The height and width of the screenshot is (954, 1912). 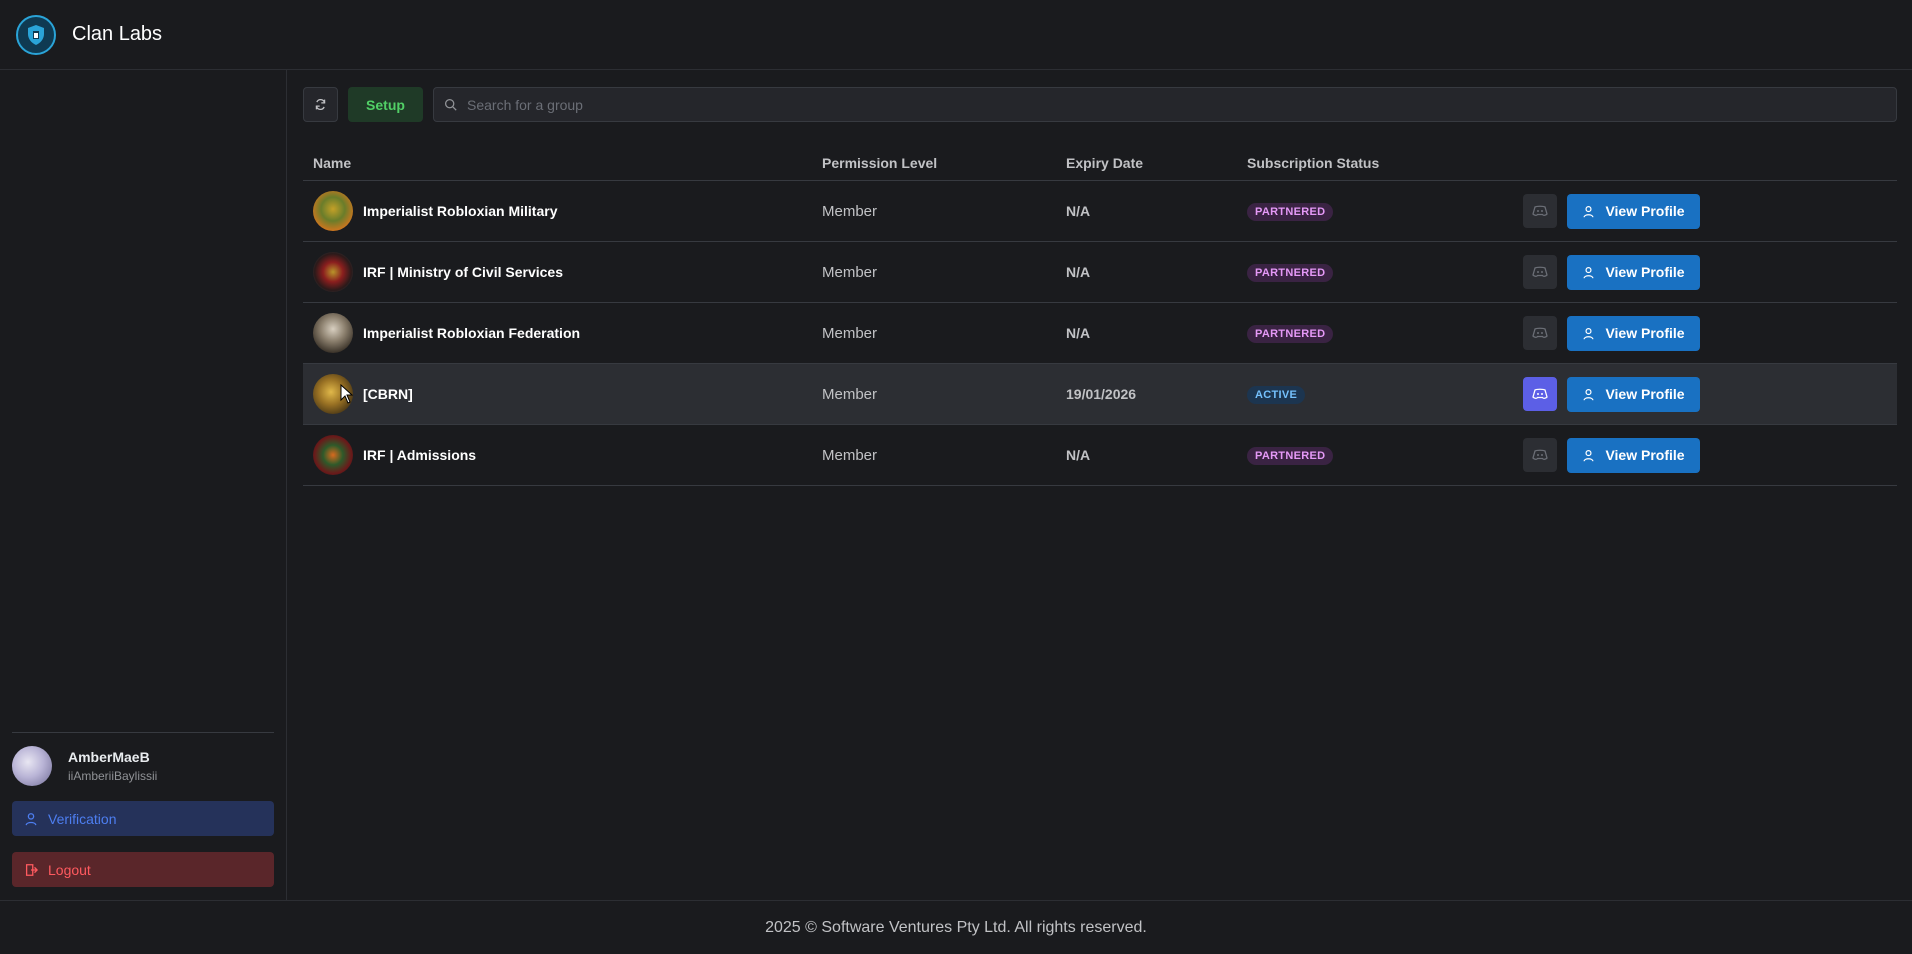 I want to click on user-avatar, so click(x=32, y=766).